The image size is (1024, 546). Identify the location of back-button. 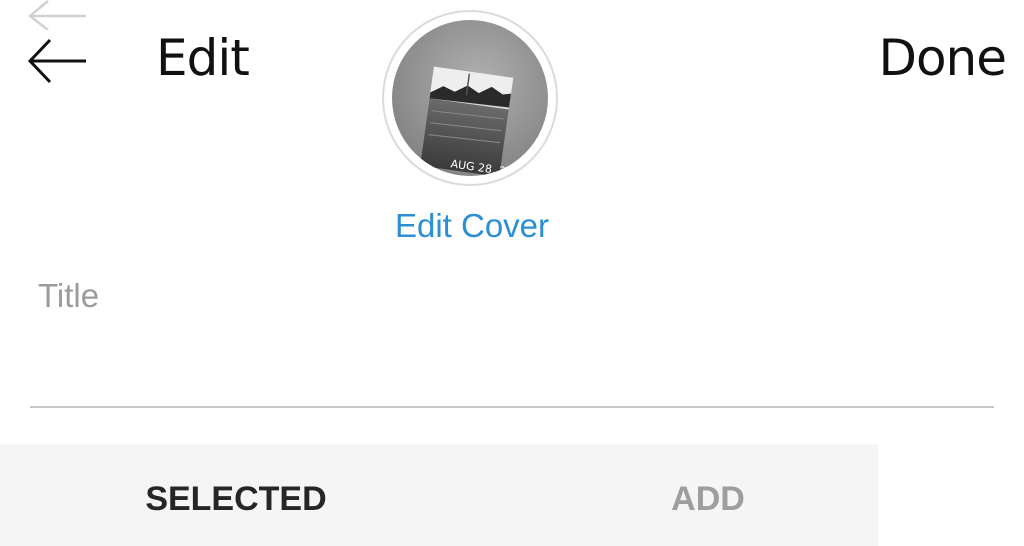
(57, 59).